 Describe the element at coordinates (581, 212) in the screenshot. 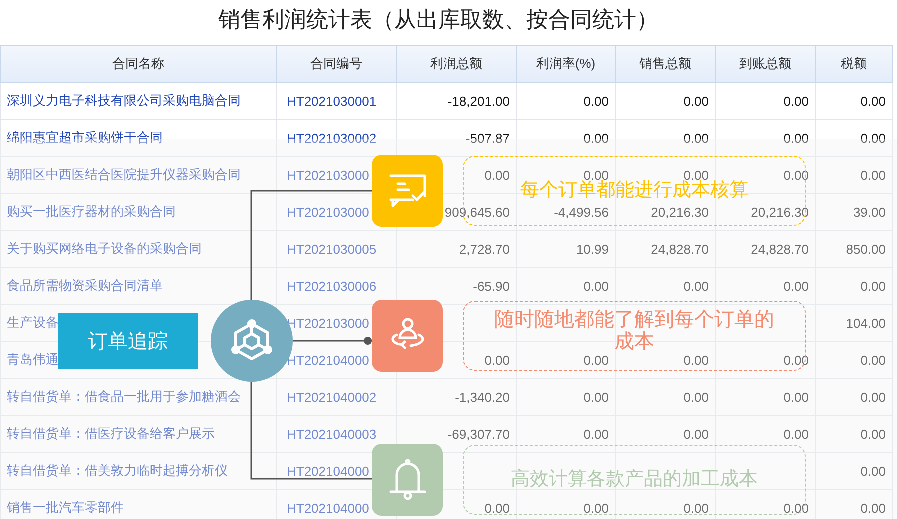

I see `table-cell: -4,499.56` at that location.